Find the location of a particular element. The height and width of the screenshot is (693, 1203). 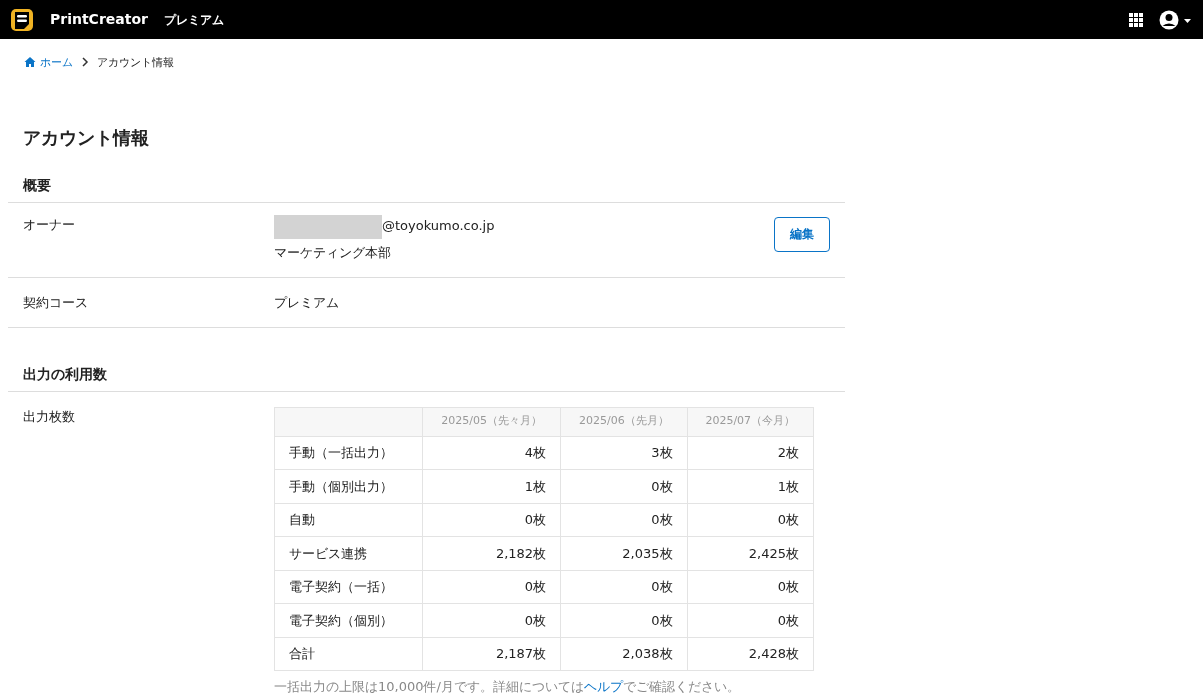

column-header: 2025/07（今月） is located at coordinates (750, 422).